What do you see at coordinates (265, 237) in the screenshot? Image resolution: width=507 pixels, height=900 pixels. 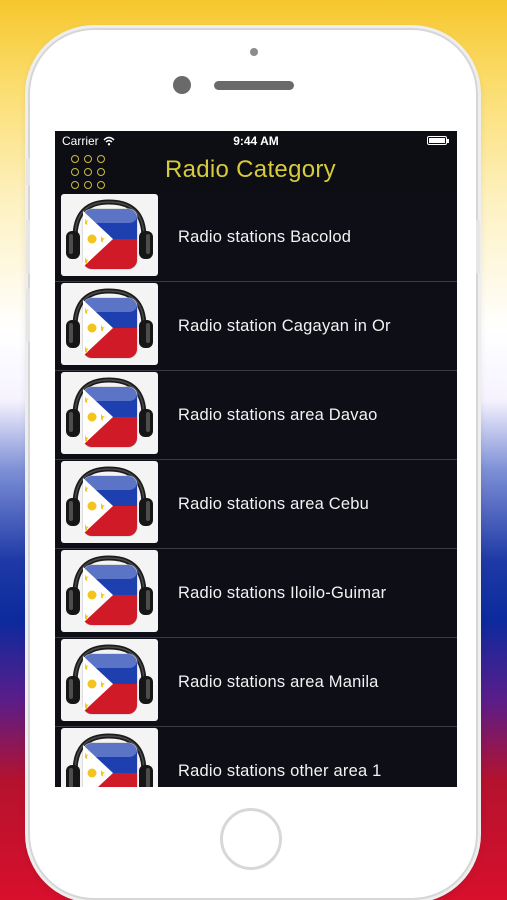 I see `list-item-label: Radio stations Bacolod` at bounding box center [265, 237].